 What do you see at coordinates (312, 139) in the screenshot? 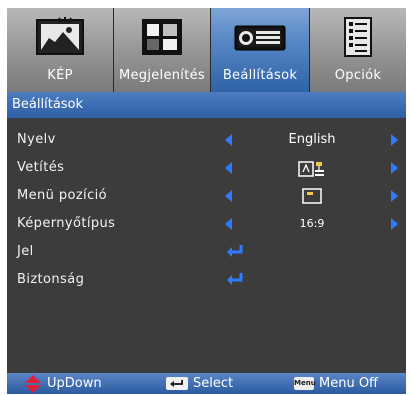
I see `language-value: English` at bounding box center [312, 139].